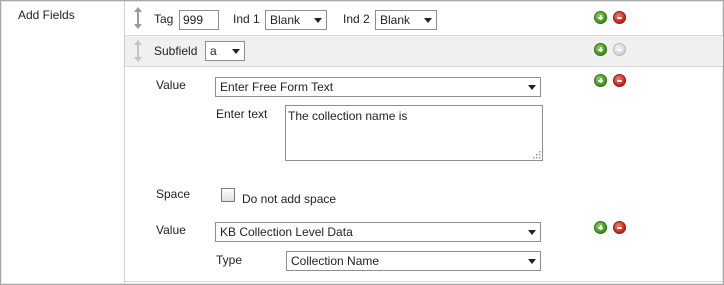  I want to click on value-type-select-value: KB Collection Level Data, so click(286, 232).